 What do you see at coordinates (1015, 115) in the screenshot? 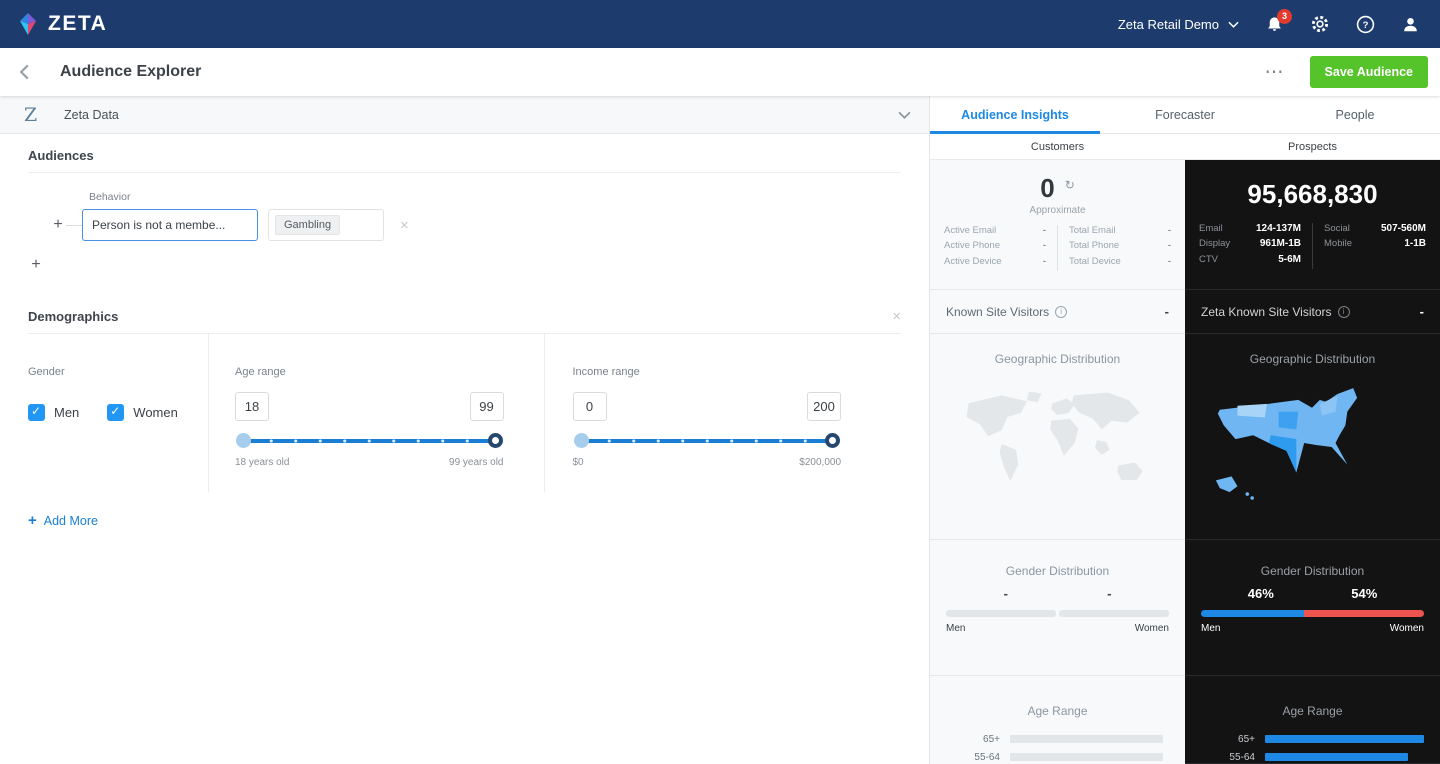
I see `tab-audience-insights: Audience Insights` at bounding box center [1015, 115].